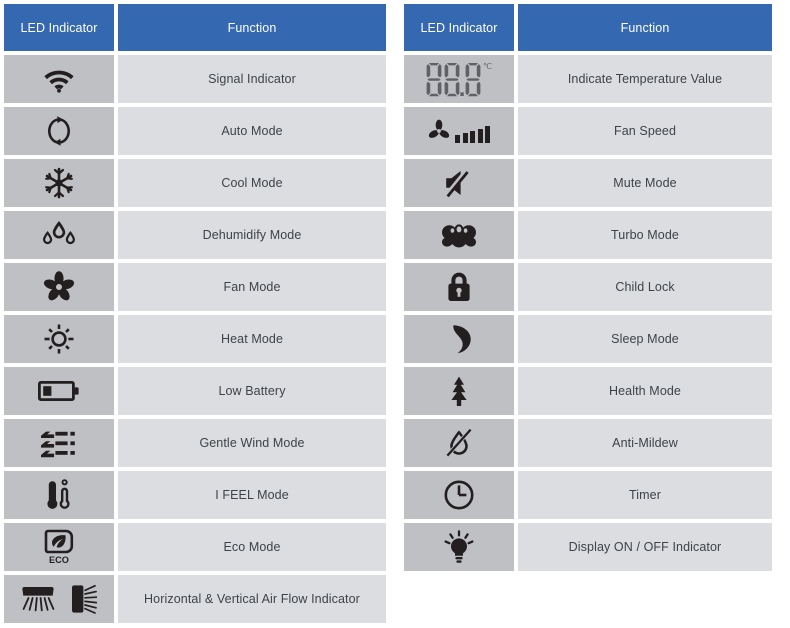  I want to click on table-row: Health Mode, so click(588, 391).